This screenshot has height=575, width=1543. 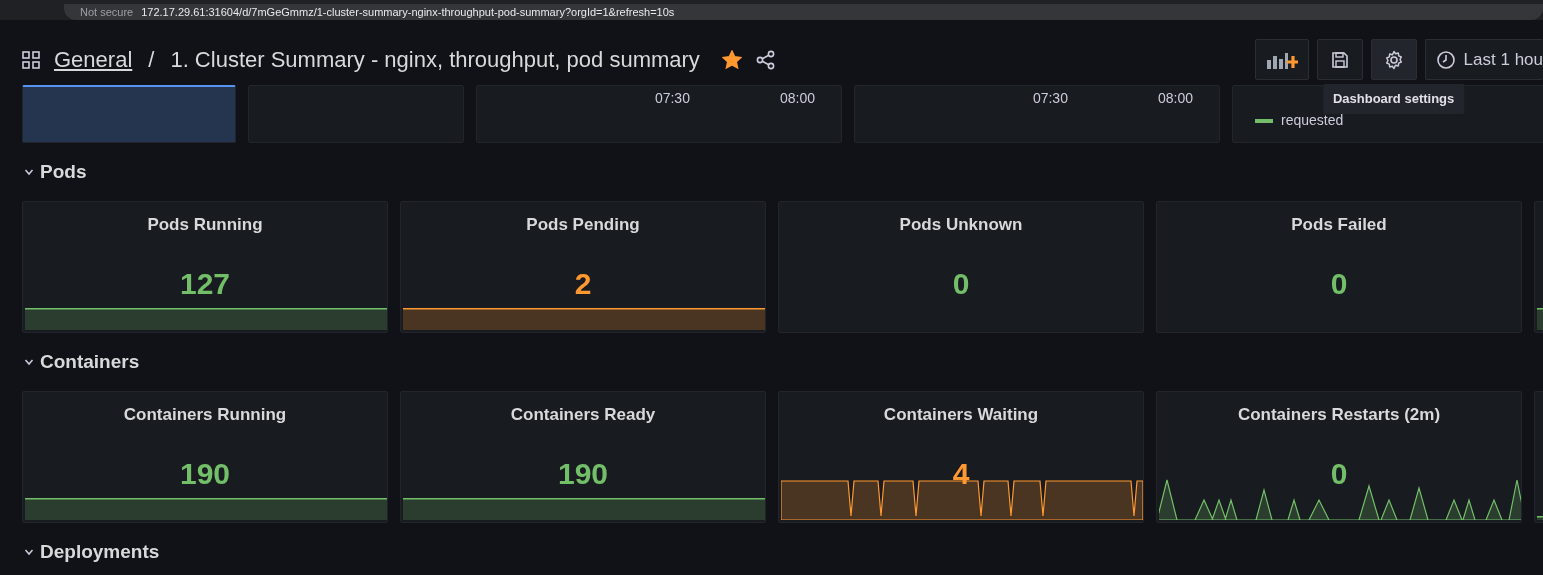 I want to click on save-icon, so click(x=1339, y=59).